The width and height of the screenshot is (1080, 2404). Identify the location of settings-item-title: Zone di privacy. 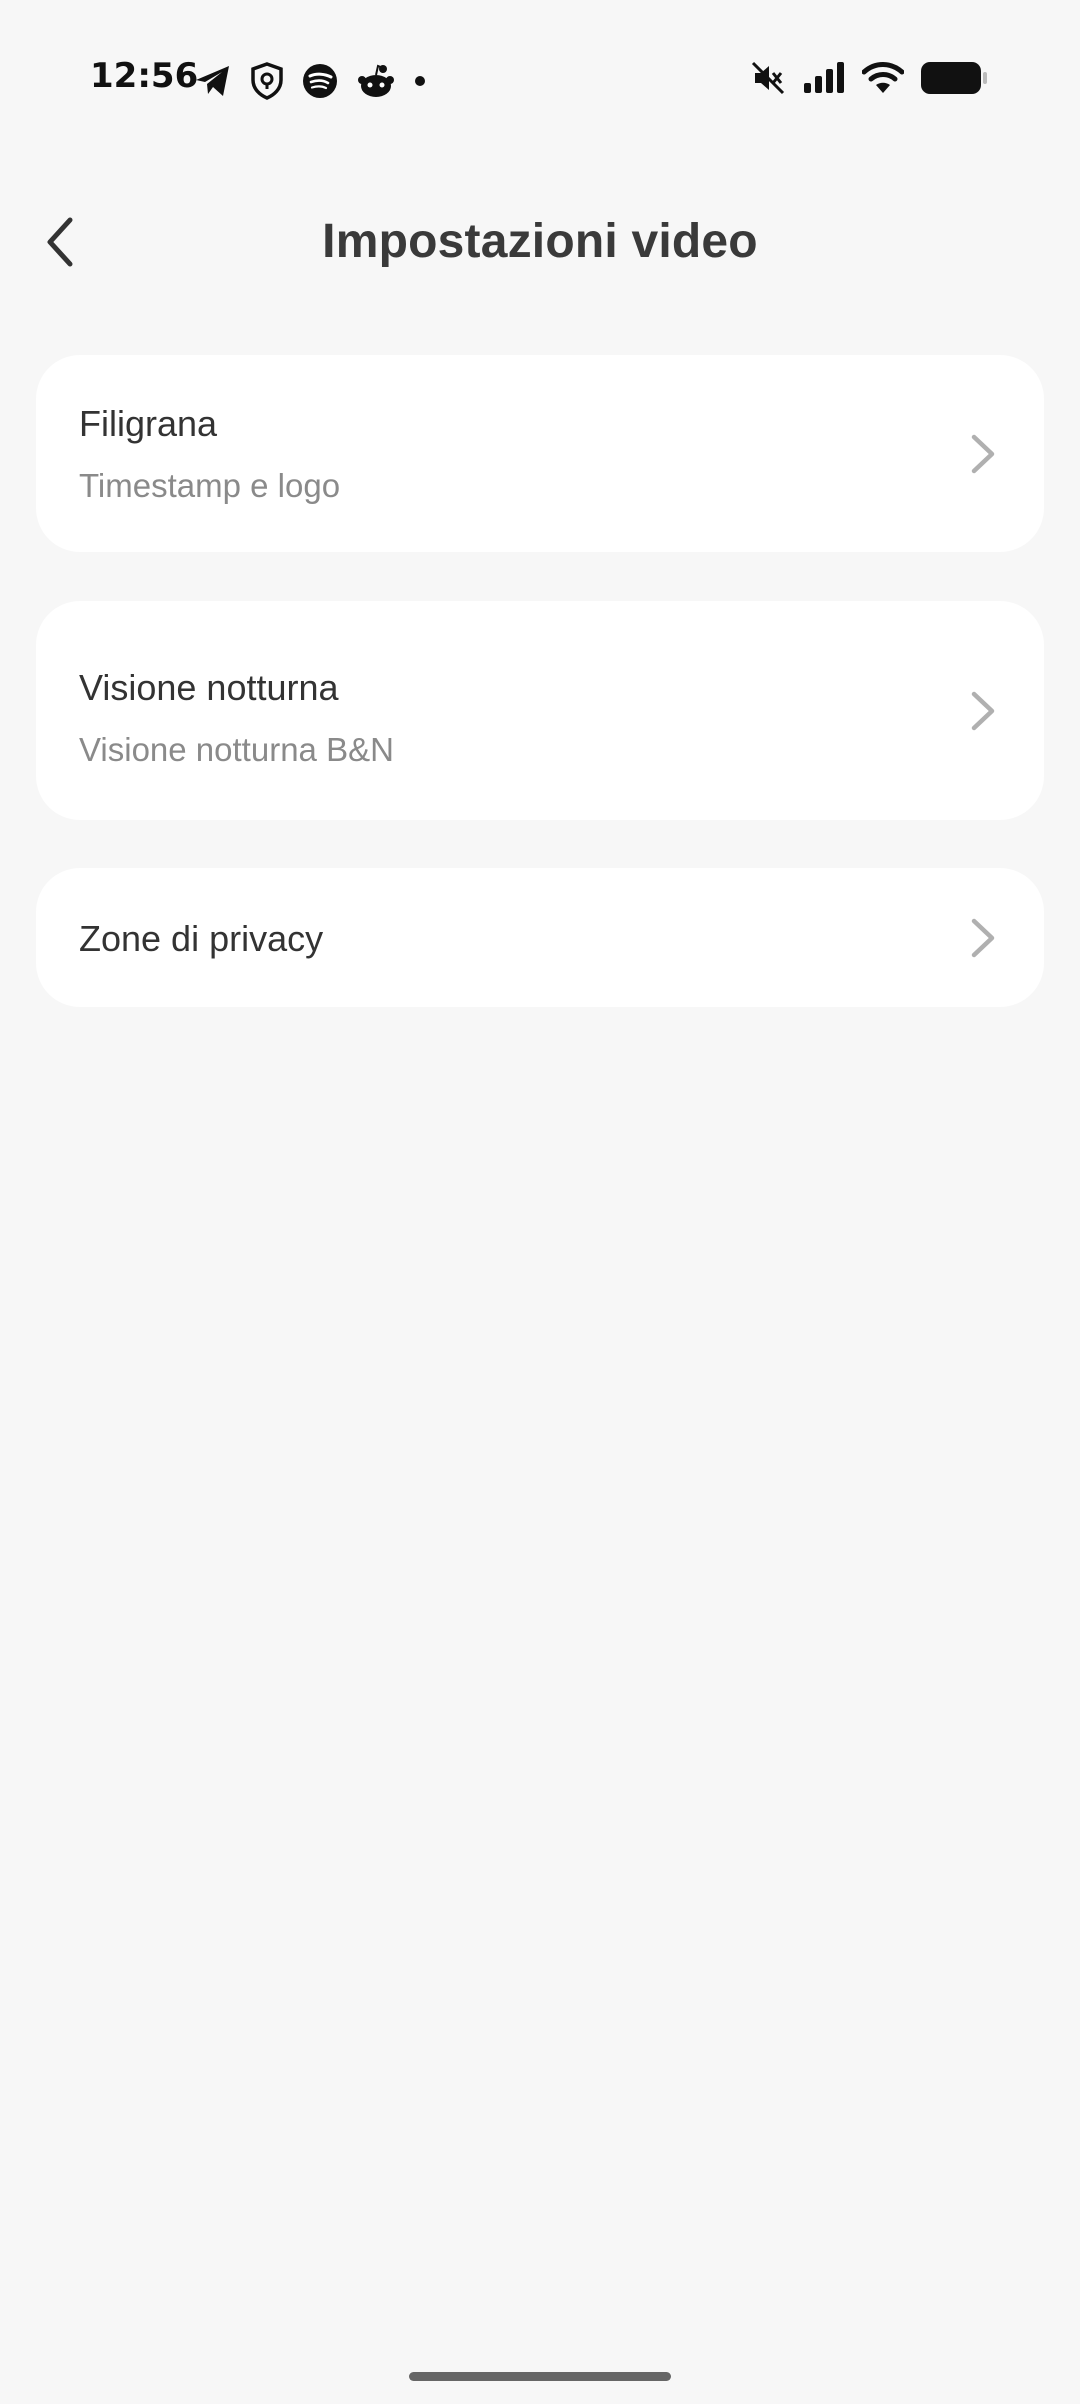
(201, 938).